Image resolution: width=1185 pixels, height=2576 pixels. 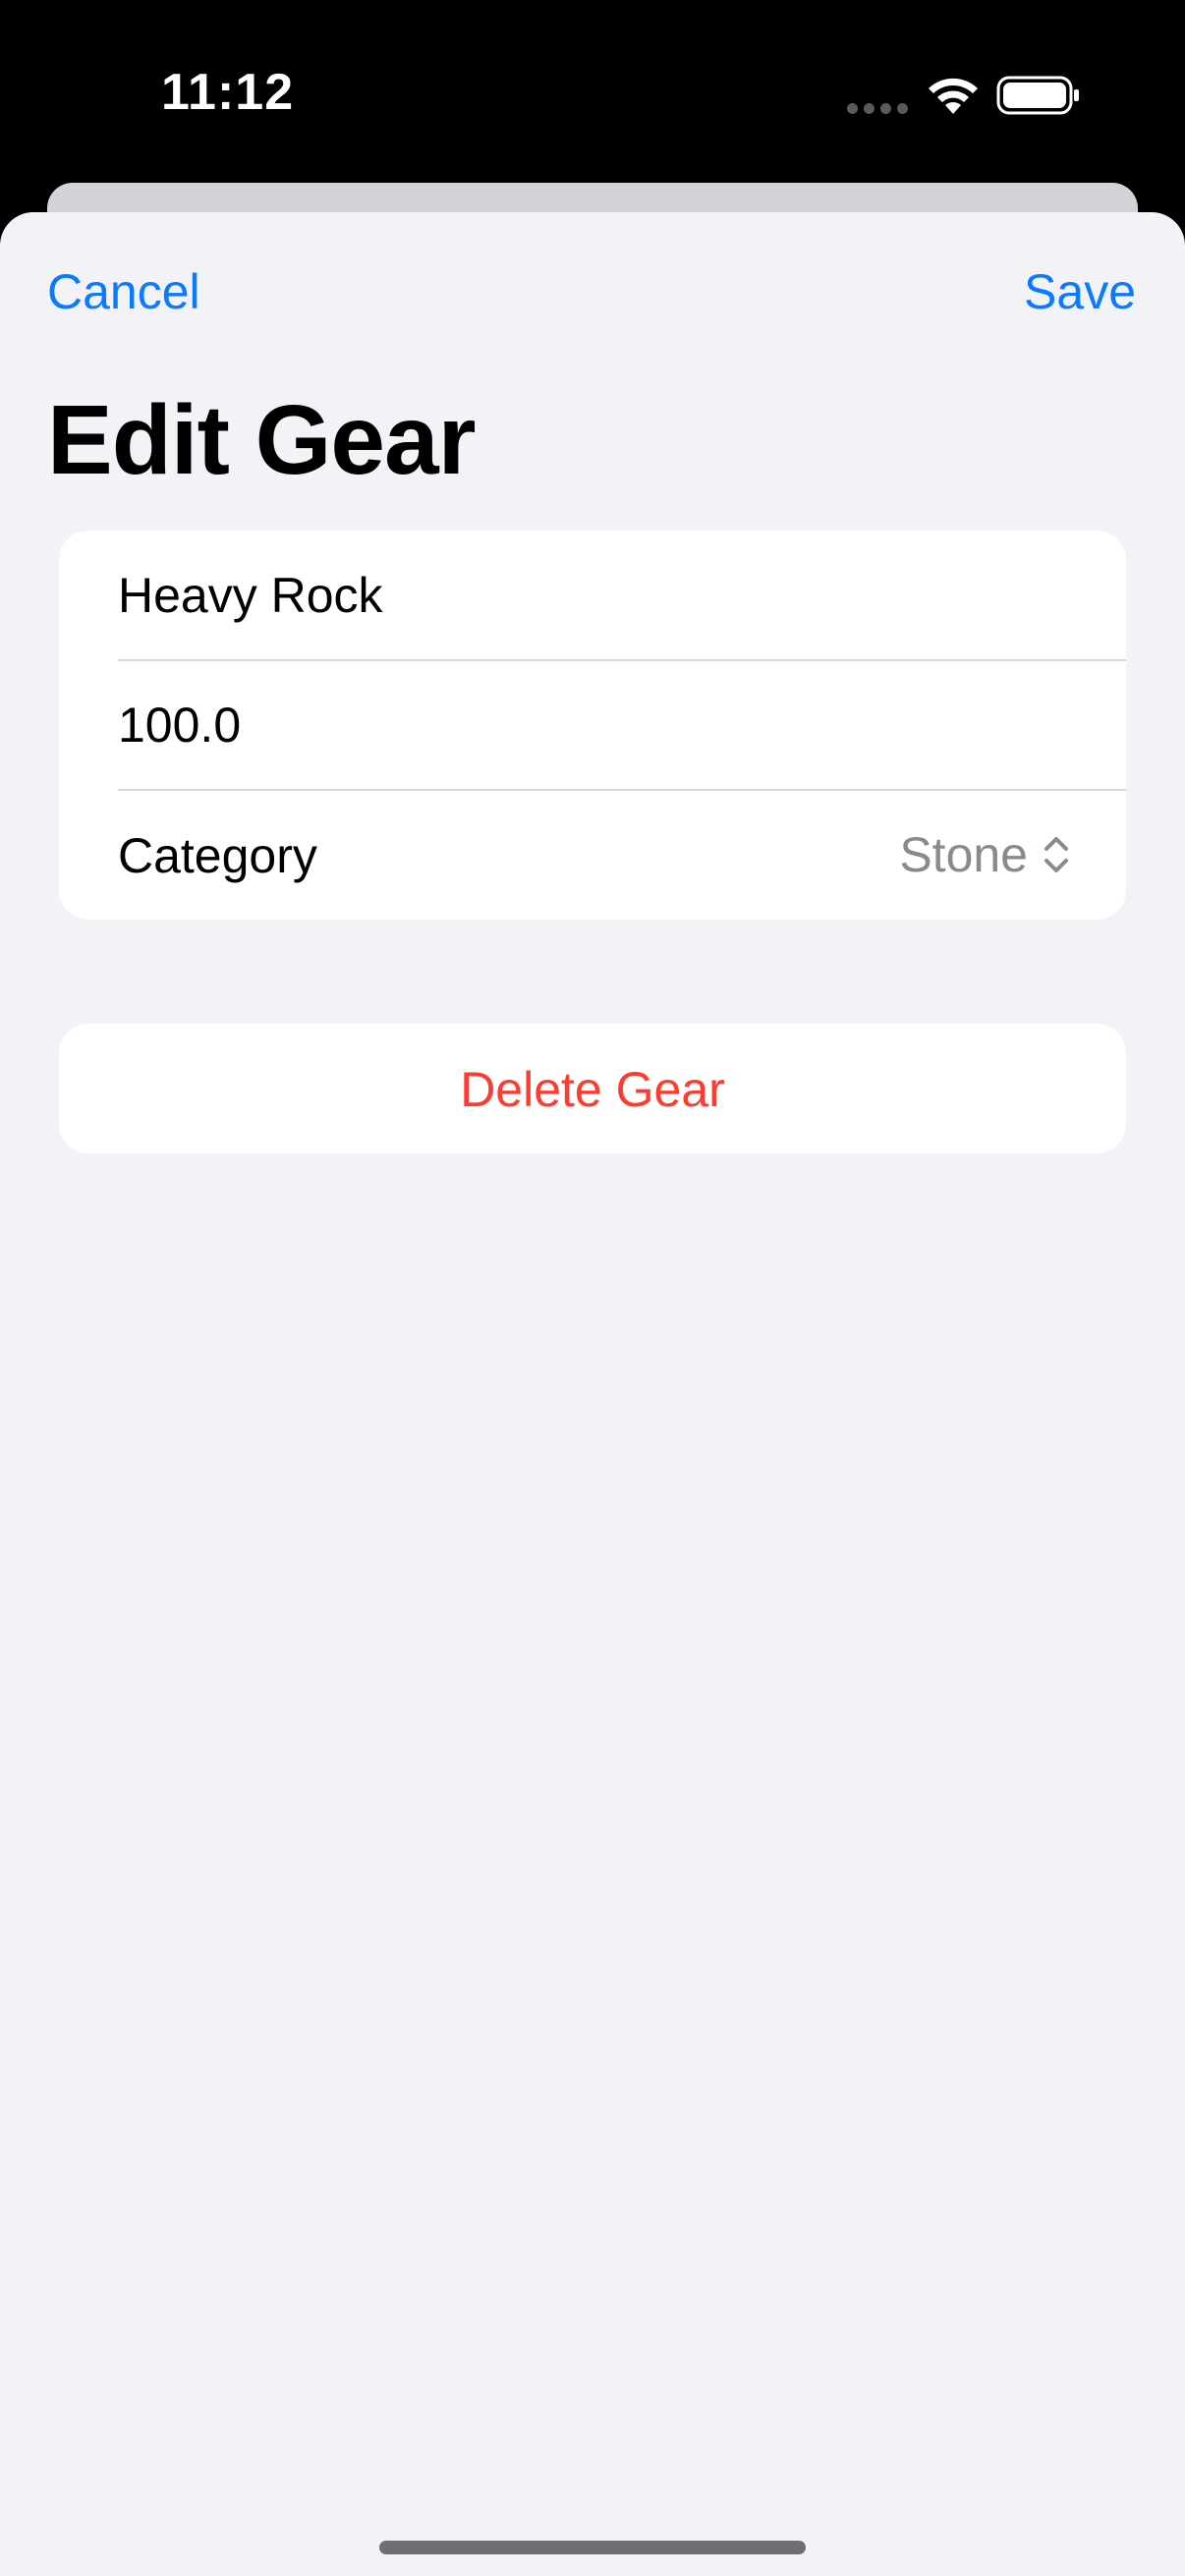 I want to click on cellular-signal-icon, so click(x=878, y=109).